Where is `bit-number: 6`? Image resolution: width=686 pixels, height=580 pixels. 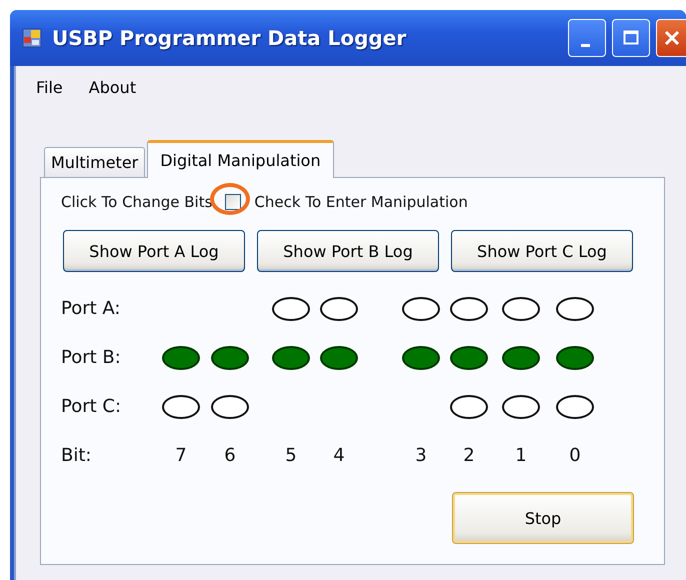 bit-number: 6 is located at coordinates (230, 455).